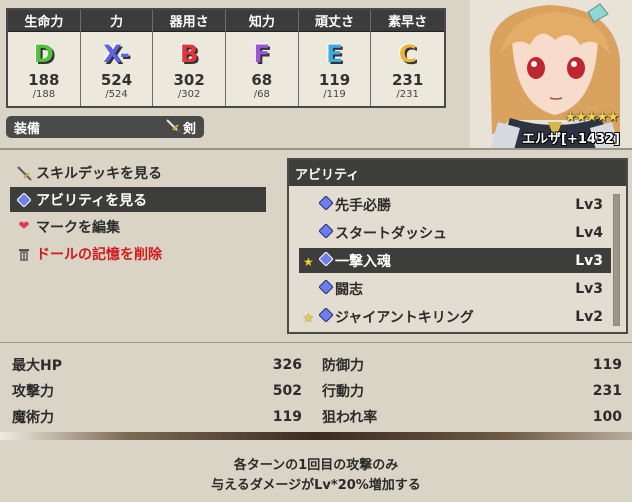  Describe the element at coordinates (607, 391) in the screenshot. I see `combat-stat-value: 231` at that location.